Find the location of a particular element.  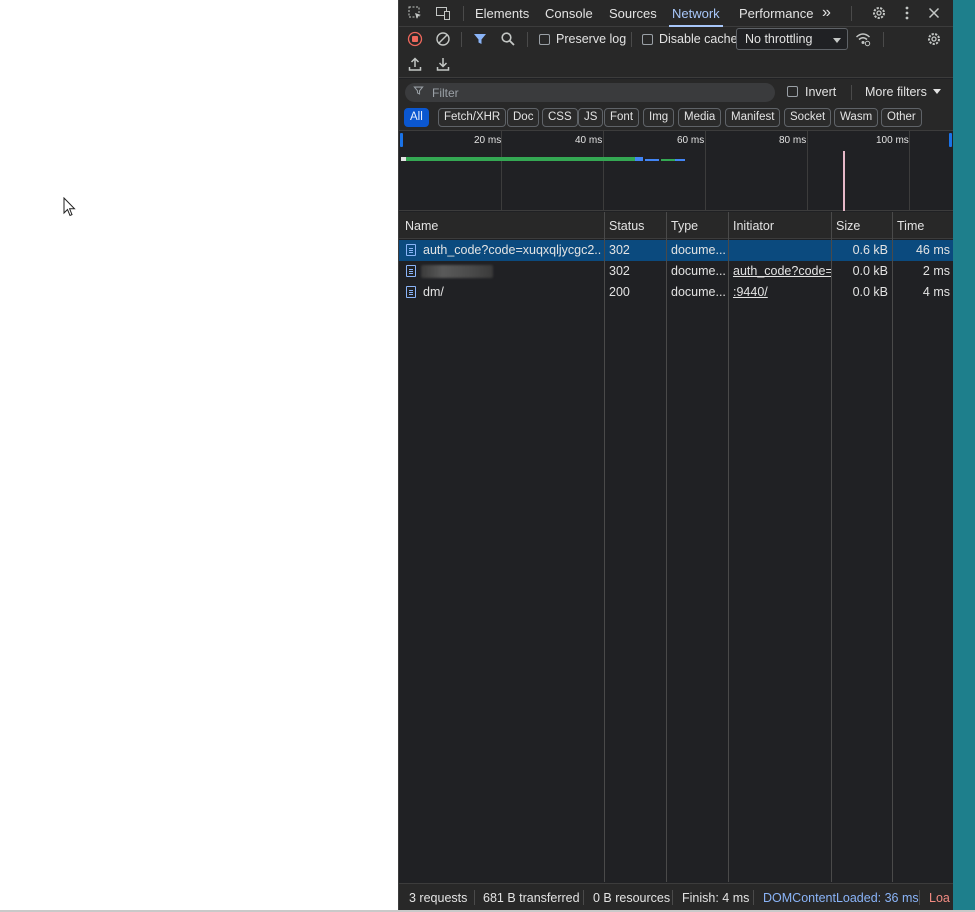

throttling-select: No throttling is located at coordinates (792, 39).